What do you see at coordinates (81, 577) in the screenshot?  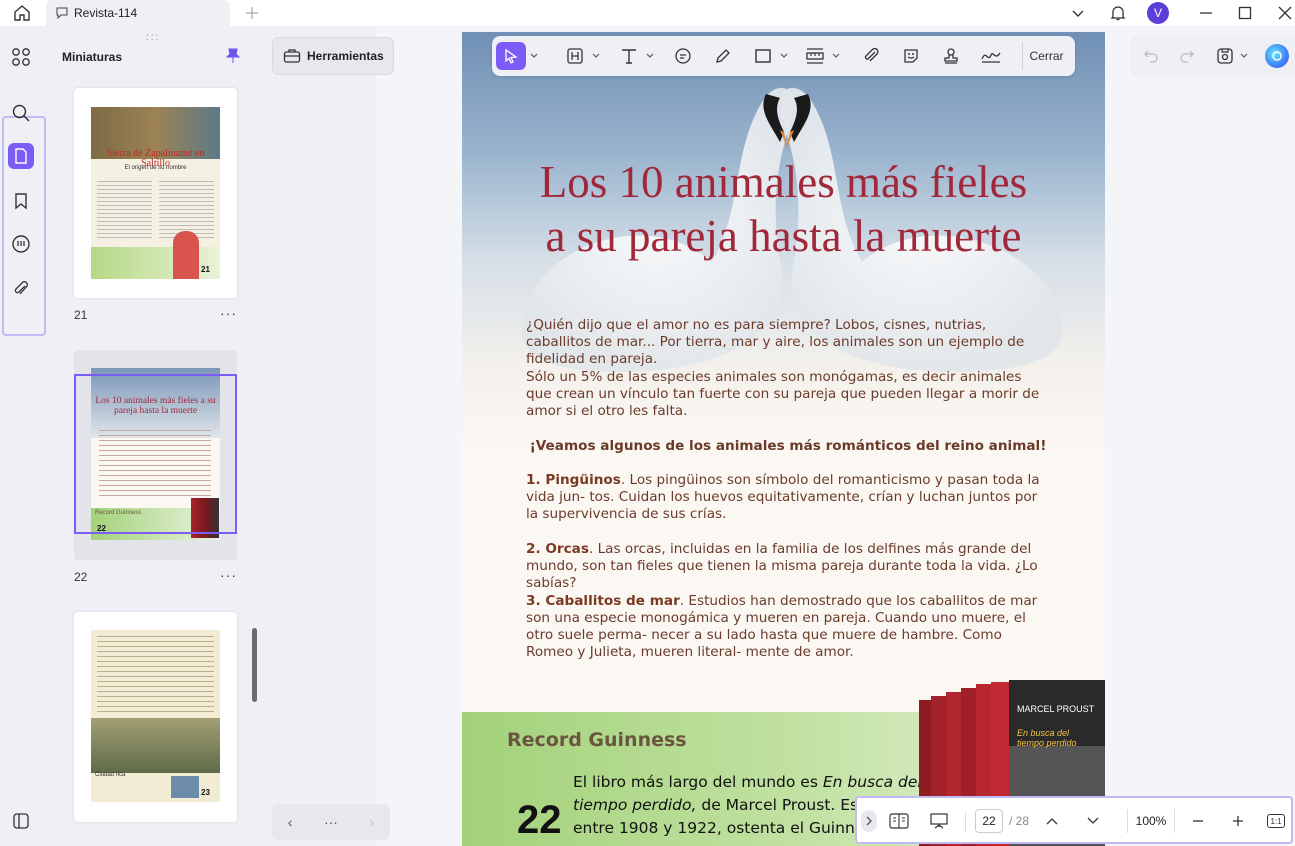 I see `thumbnail-page-number: 22` at bounding box center [81, 577].